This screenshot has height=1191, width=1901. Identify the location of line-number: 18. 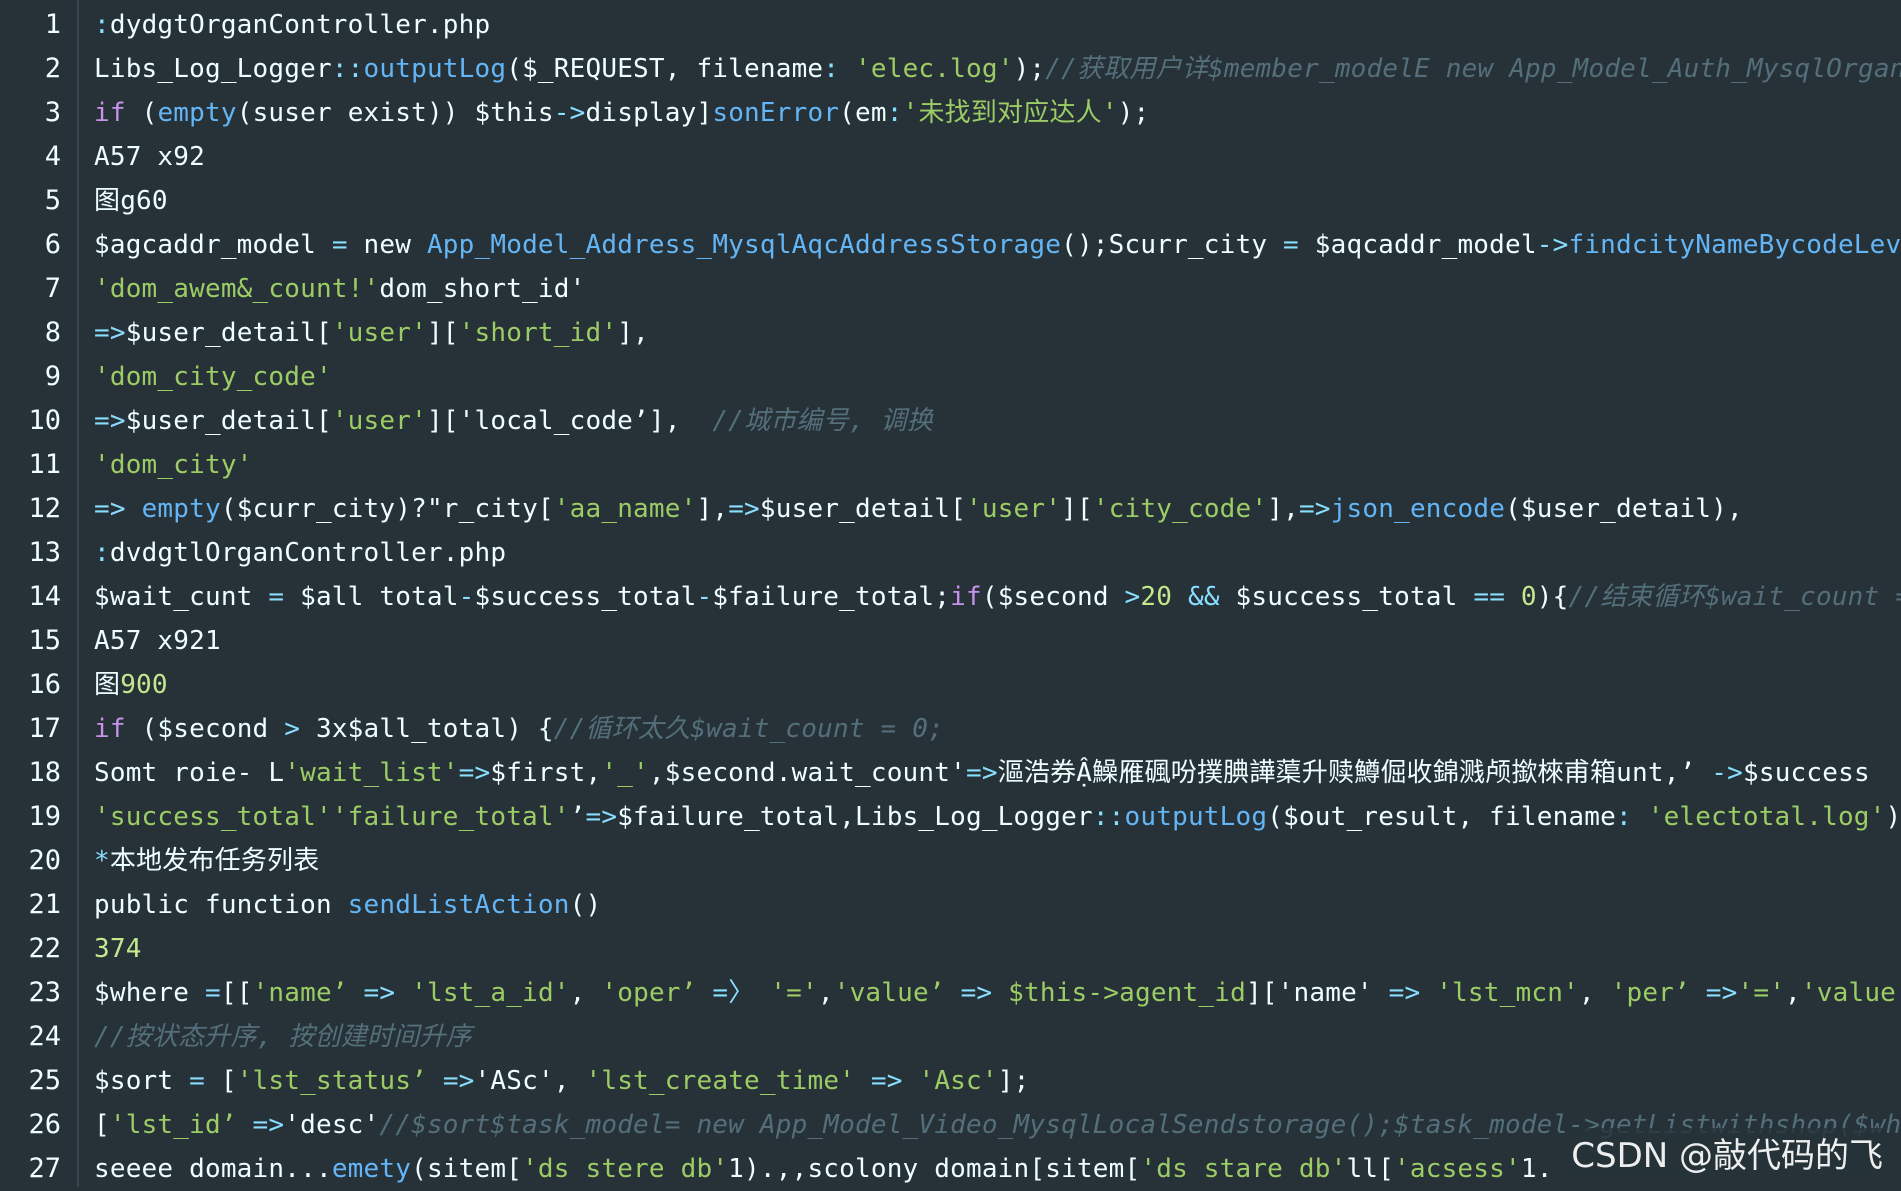
(38, 773).